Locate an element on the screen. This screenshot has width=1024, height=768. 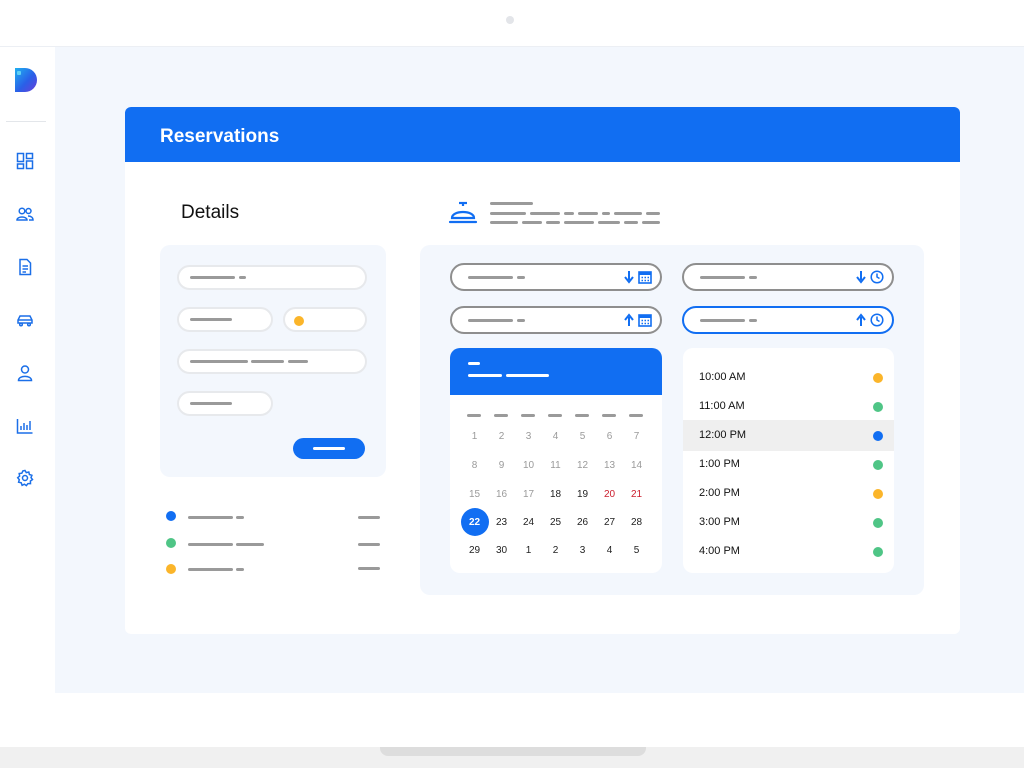
gear-icon is located at coordinates (25, 478).